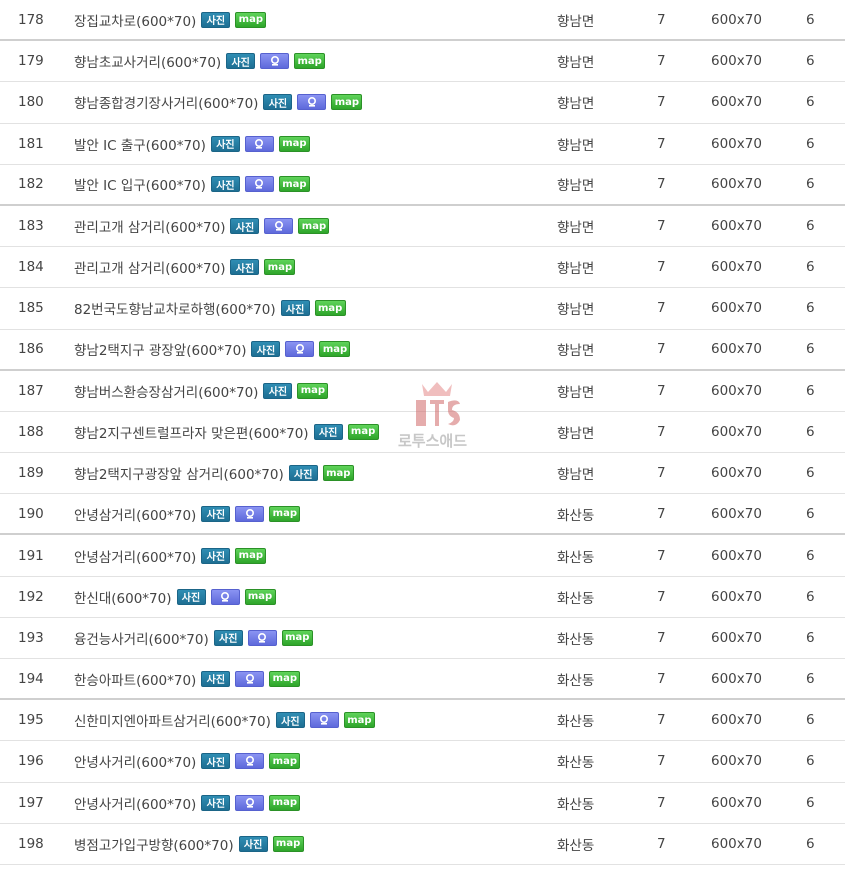  I want to click on location-name-cell: 안녕사거리(600*70) 사진 map, so click(187, 761).